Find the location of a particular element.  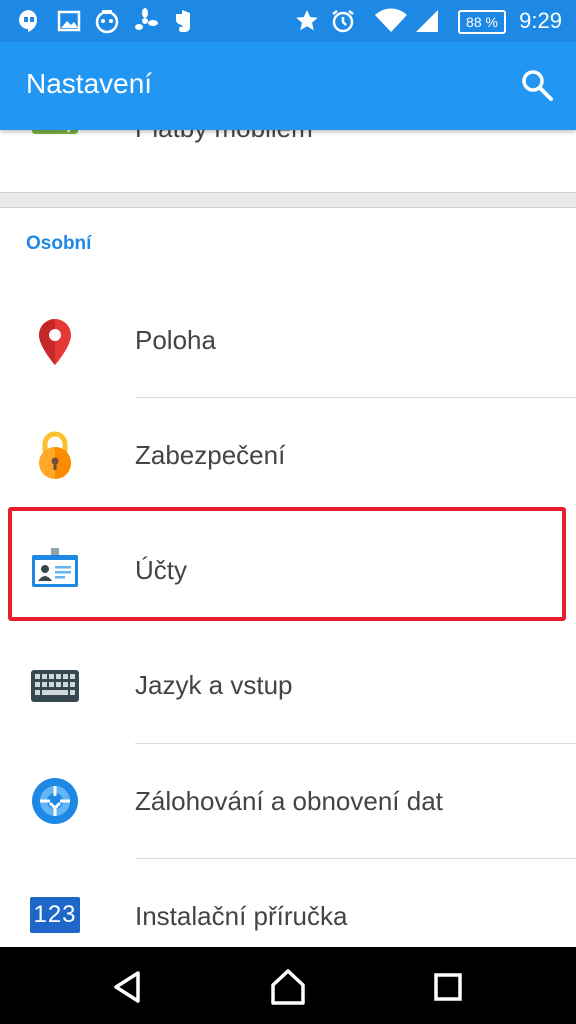

location-pin-icon is located at coordinates (55, 342).